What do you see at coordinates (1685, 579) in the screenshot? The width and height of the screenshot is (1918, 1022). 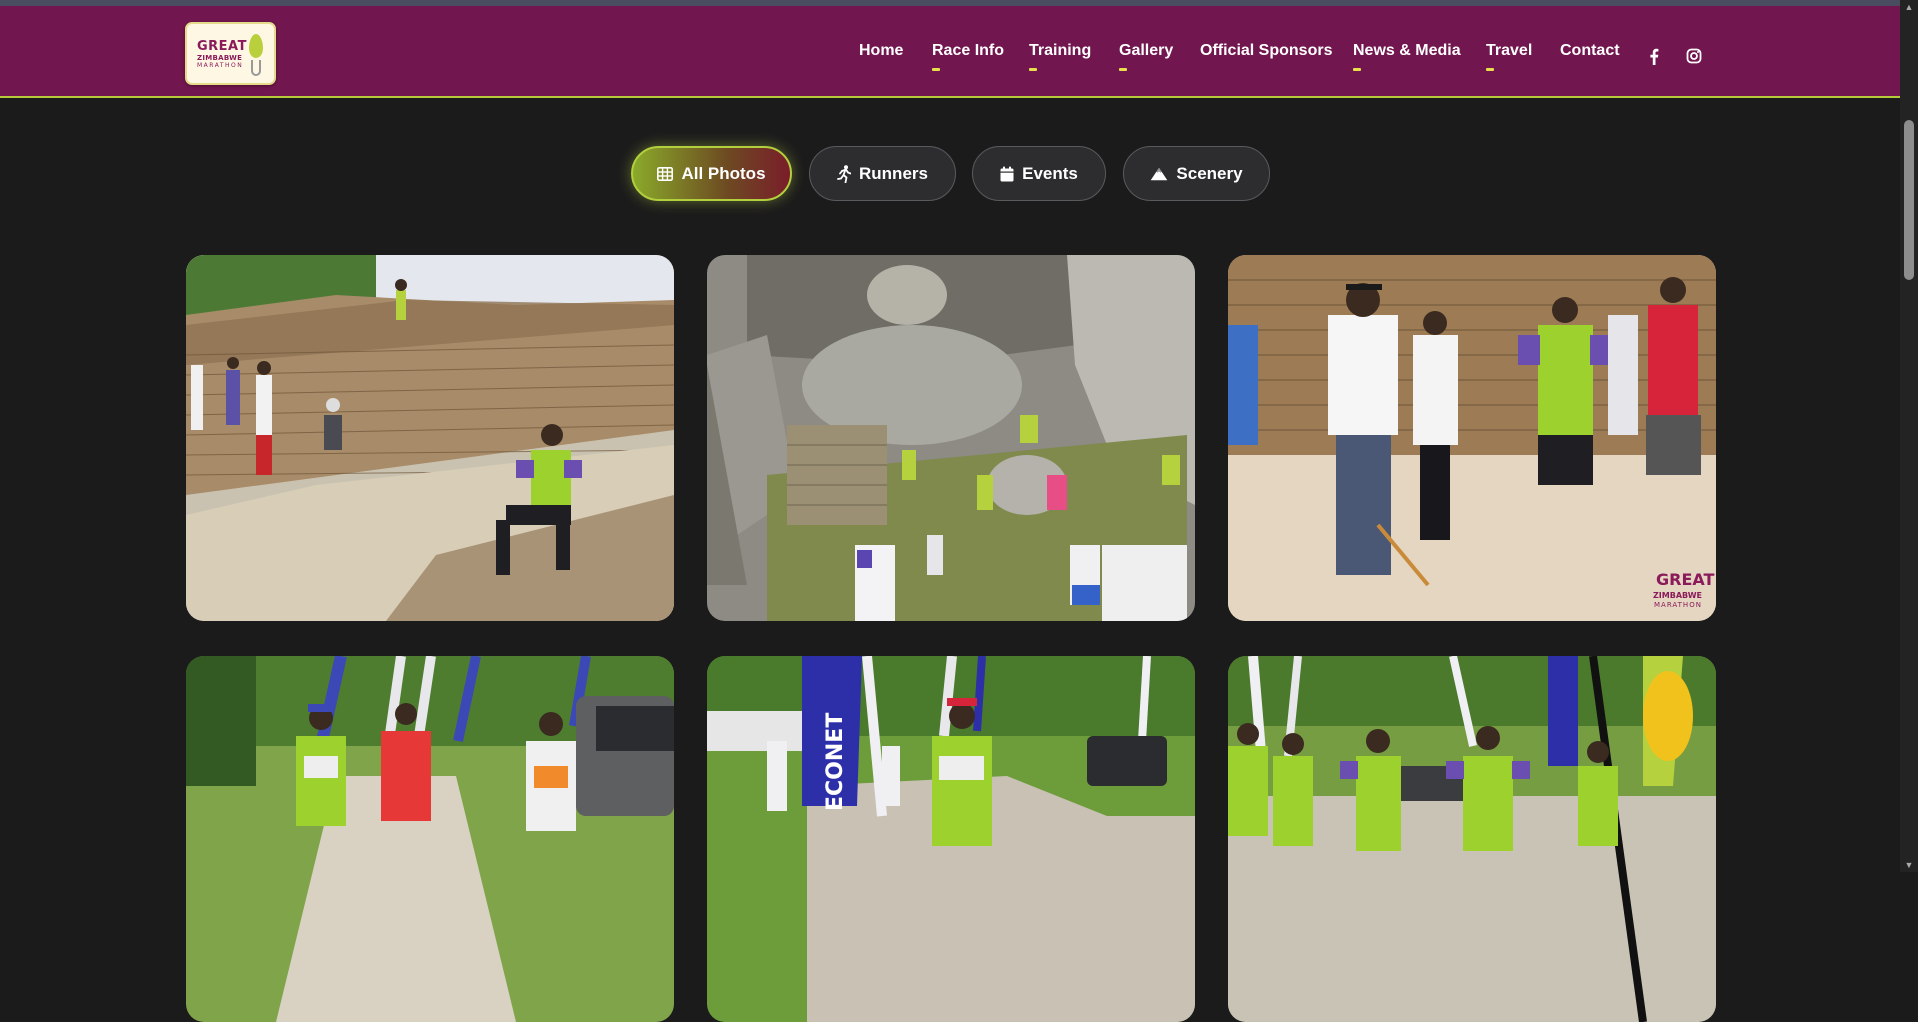 I see `svg-text: GREAT` at bounding box center [1685, 579].